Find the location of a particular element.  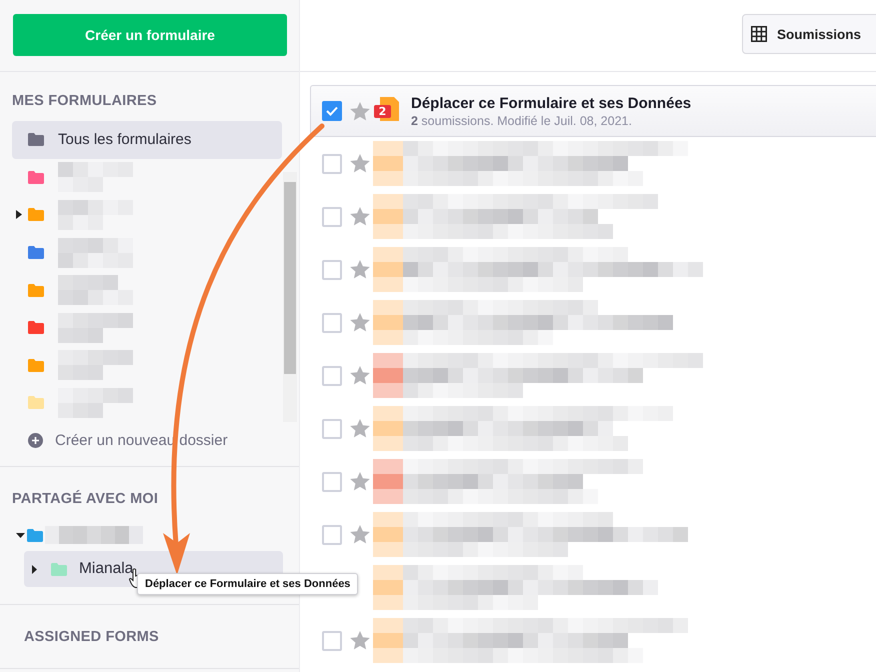

drag-tooltip: Déplacer ce Formulaire et ses Données is located at coordinates (247, 584).